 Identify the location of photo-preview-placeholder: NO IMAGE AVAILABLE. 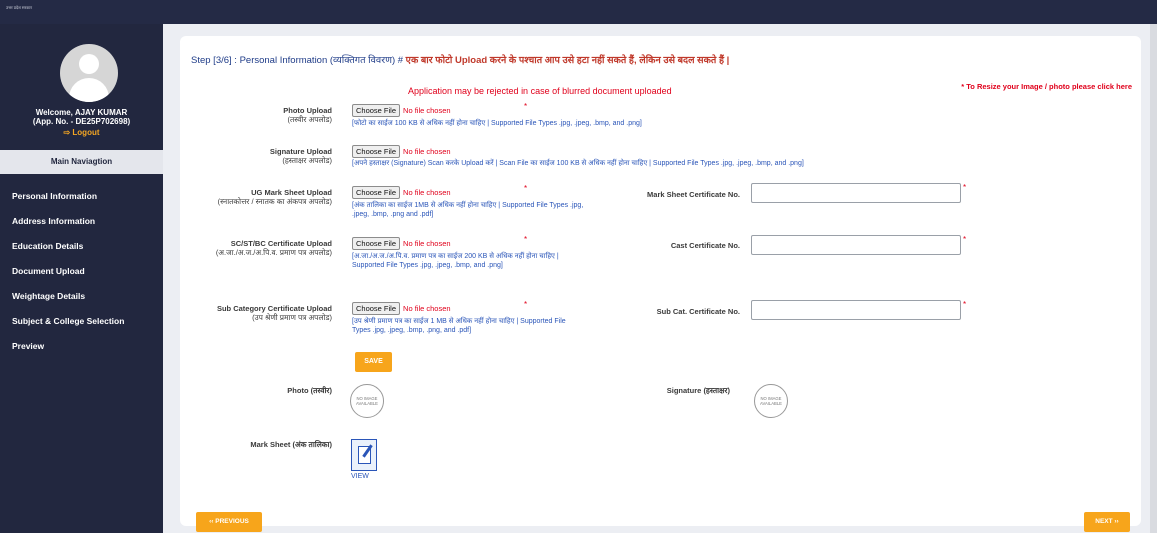
(367, 401).